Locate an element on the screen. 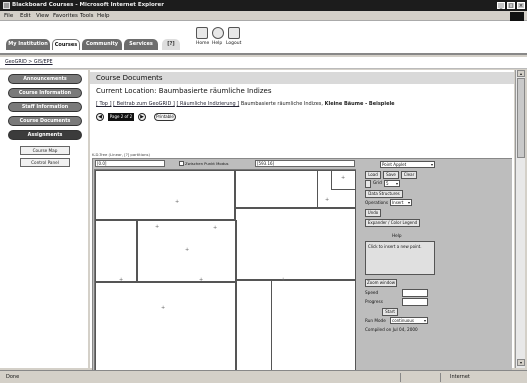  load-button: Load is located at coordinates (373, 175).